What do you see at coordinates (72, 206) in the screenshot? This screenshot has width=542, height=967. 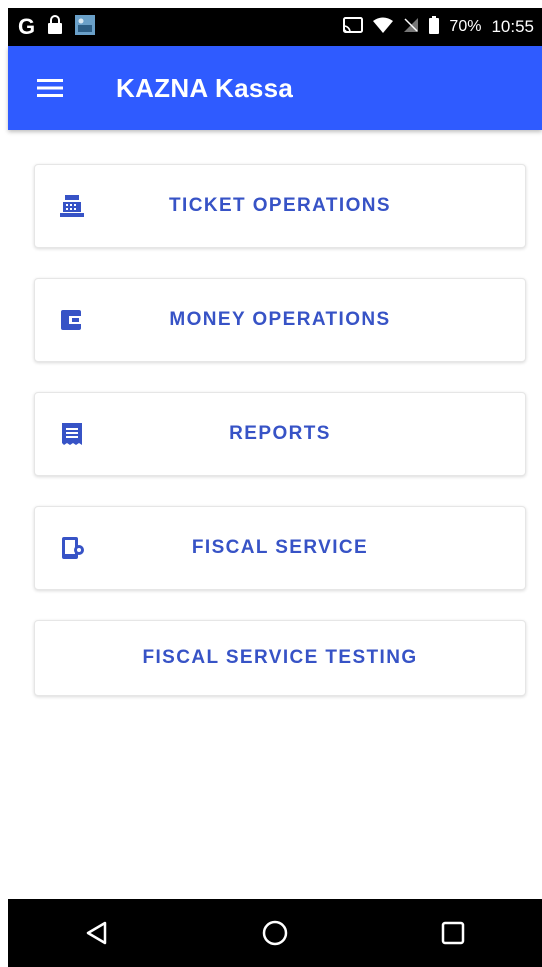 I see `cash-register-icon` at bounding box center [72, 206].